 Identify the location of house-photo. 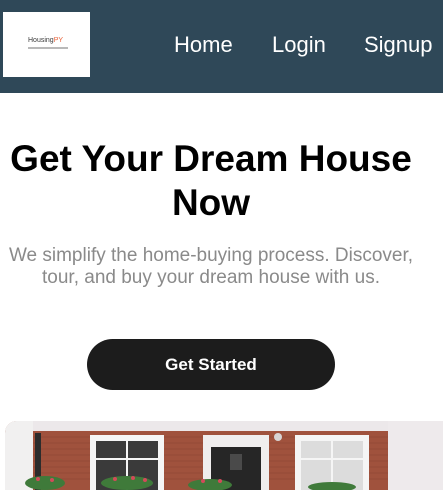
(224, 455).